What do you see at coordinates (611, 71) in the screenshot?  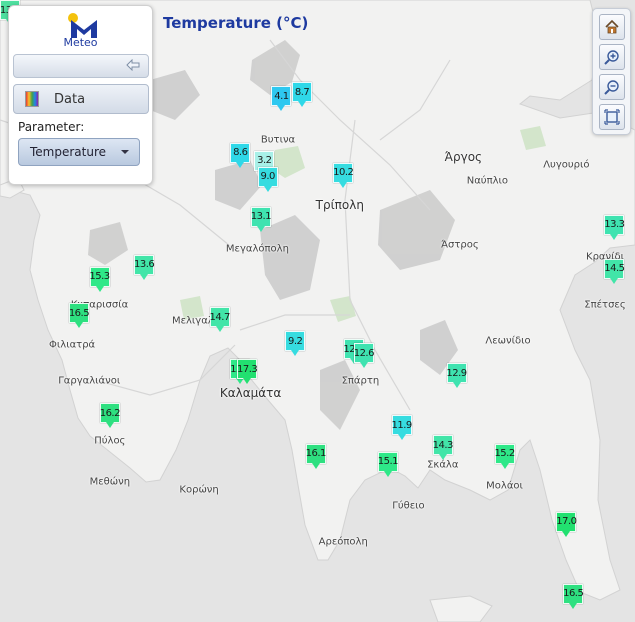 I see `map-toolbar` at bounding box center [611, 71].